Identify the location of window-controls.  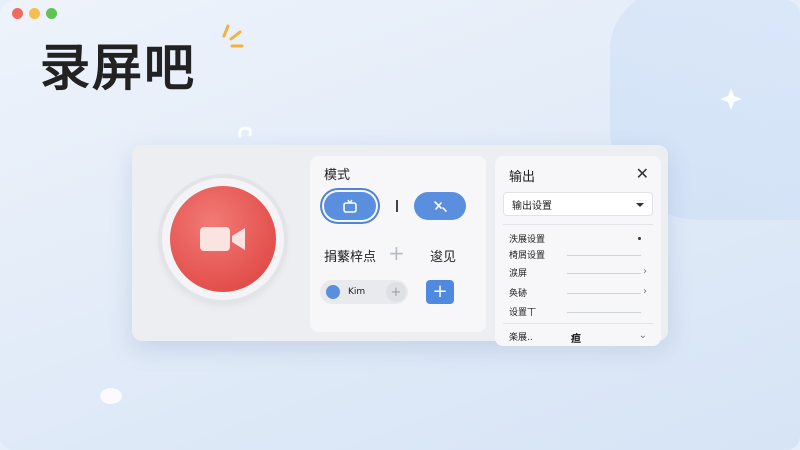
(34, 13).